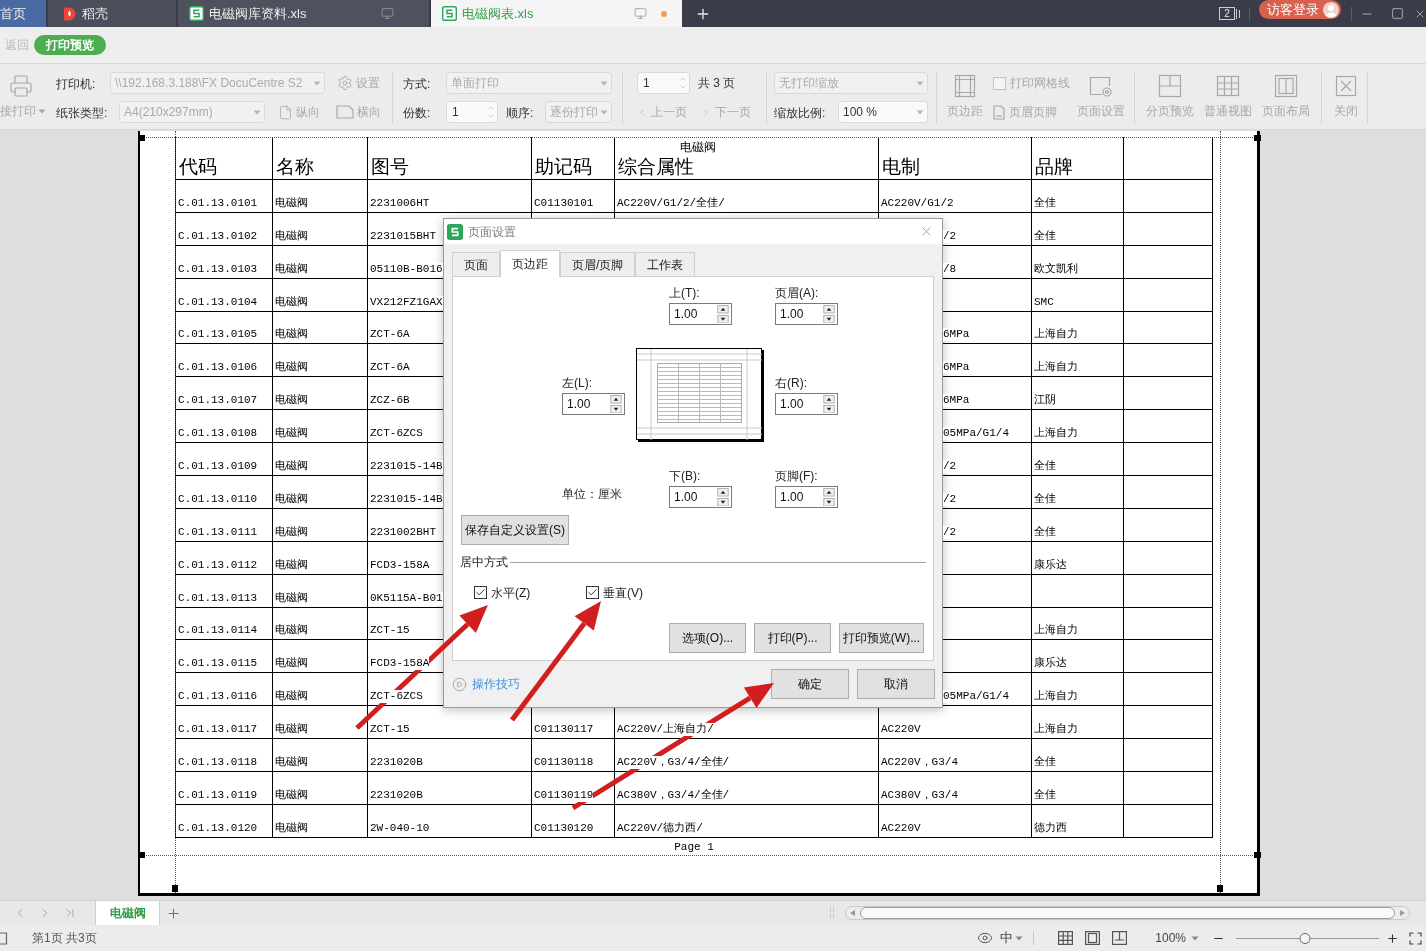 Image resolution: width=1426 pixels, height=951 pixels. What do you see at coordinates (400, 664) in the screenshot?
I see `table-cell: FCD3-158A` at bounding box center [400, 664].